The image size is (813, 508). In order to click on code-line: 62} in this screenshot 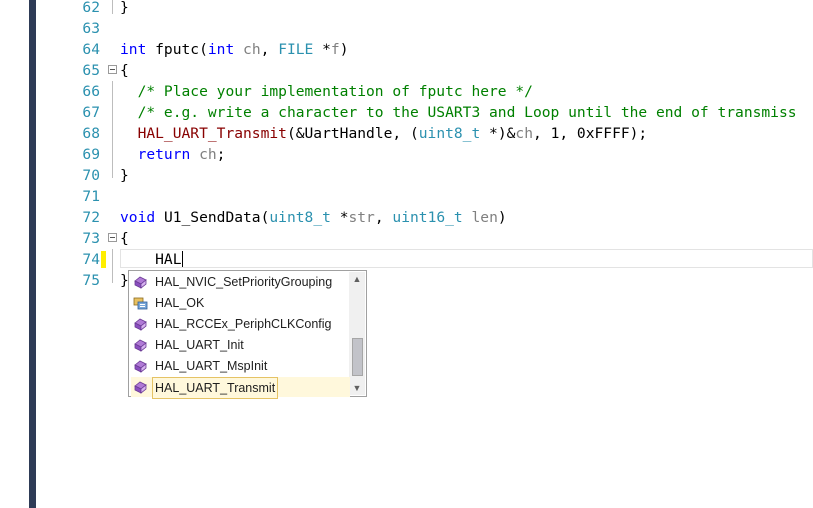, I will do `click(424, 9)`.